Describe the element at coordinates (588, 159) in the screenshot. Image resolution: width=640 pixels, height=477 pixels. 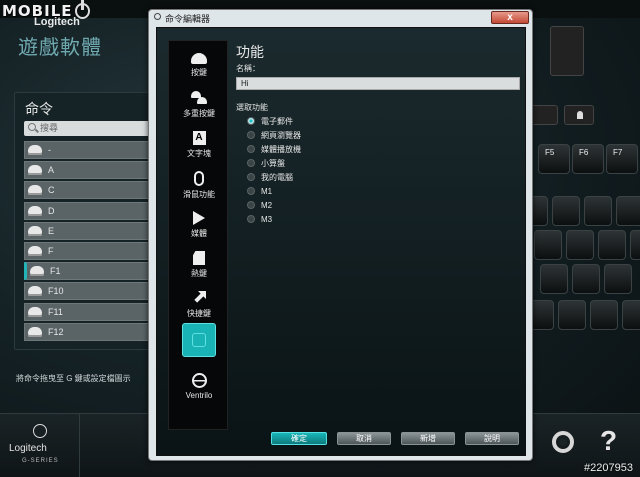
I see `key-f6: F6` at that location.